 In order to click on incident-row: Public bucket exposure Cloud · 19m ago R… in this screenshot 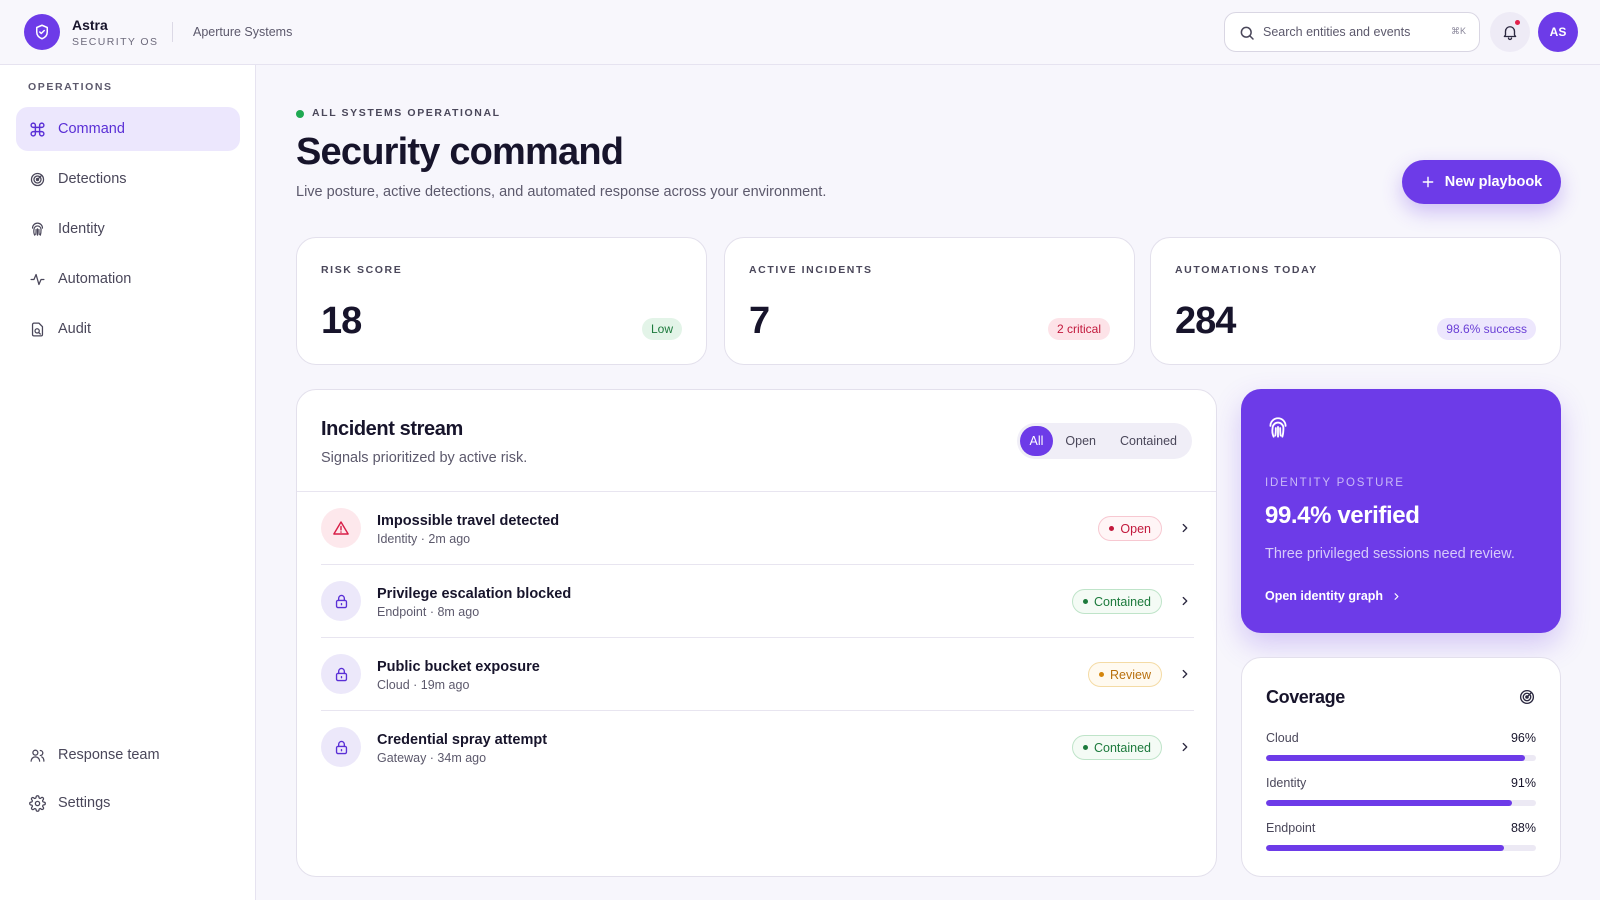, I will do `click(757, 674)`.